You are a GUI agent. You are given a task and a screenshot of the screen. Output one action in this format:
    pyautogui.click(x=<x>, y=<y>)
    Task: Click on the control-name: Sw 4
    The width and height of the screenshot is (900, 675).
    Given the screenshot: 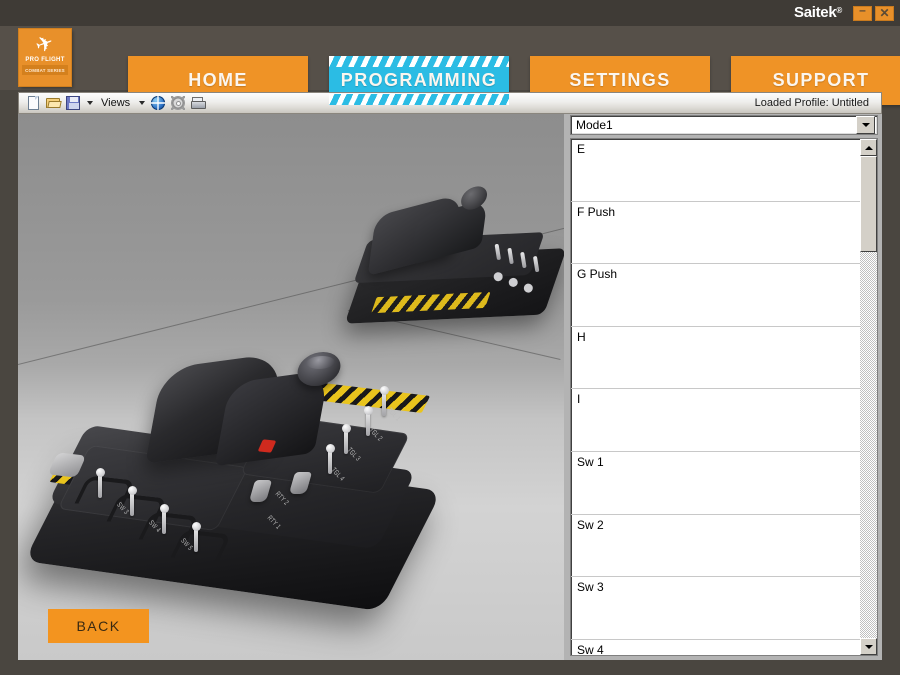 What is the action you would take?
    pyautogui.click(x=590, y=648)
    